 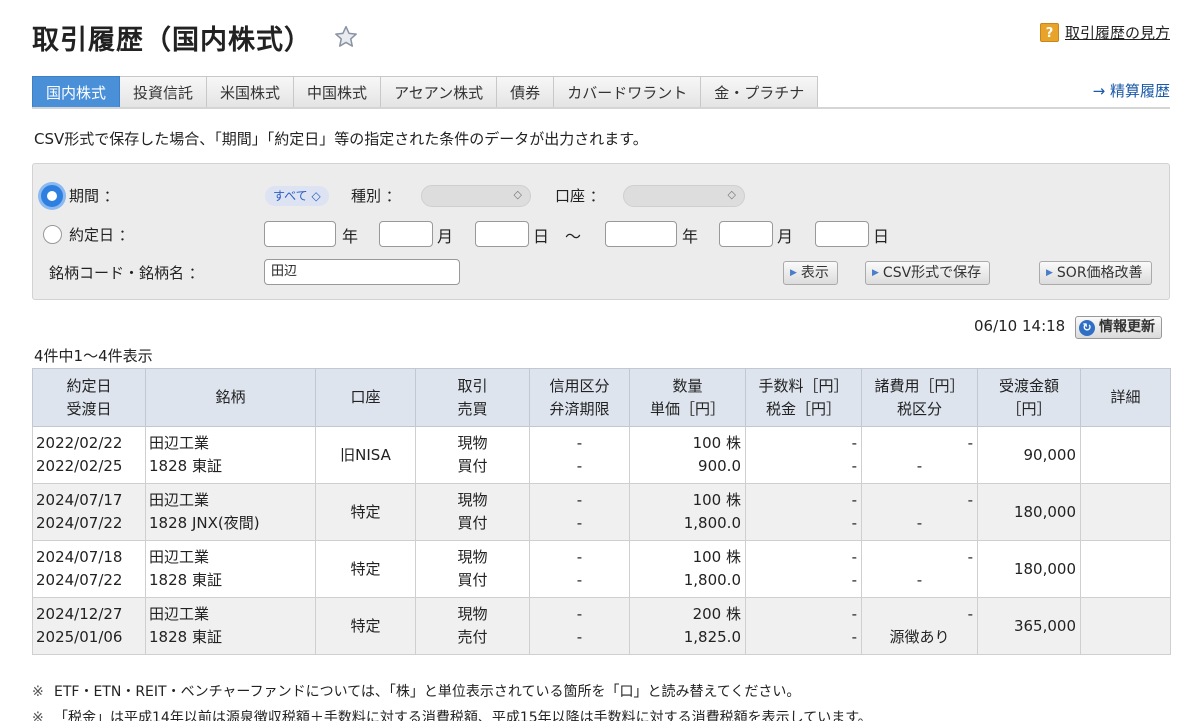 What do you see at coordinates (76, 92) in the screenshot?
I see `tab-domestic-stock: 国内株式` at bounding box center [76, 92].